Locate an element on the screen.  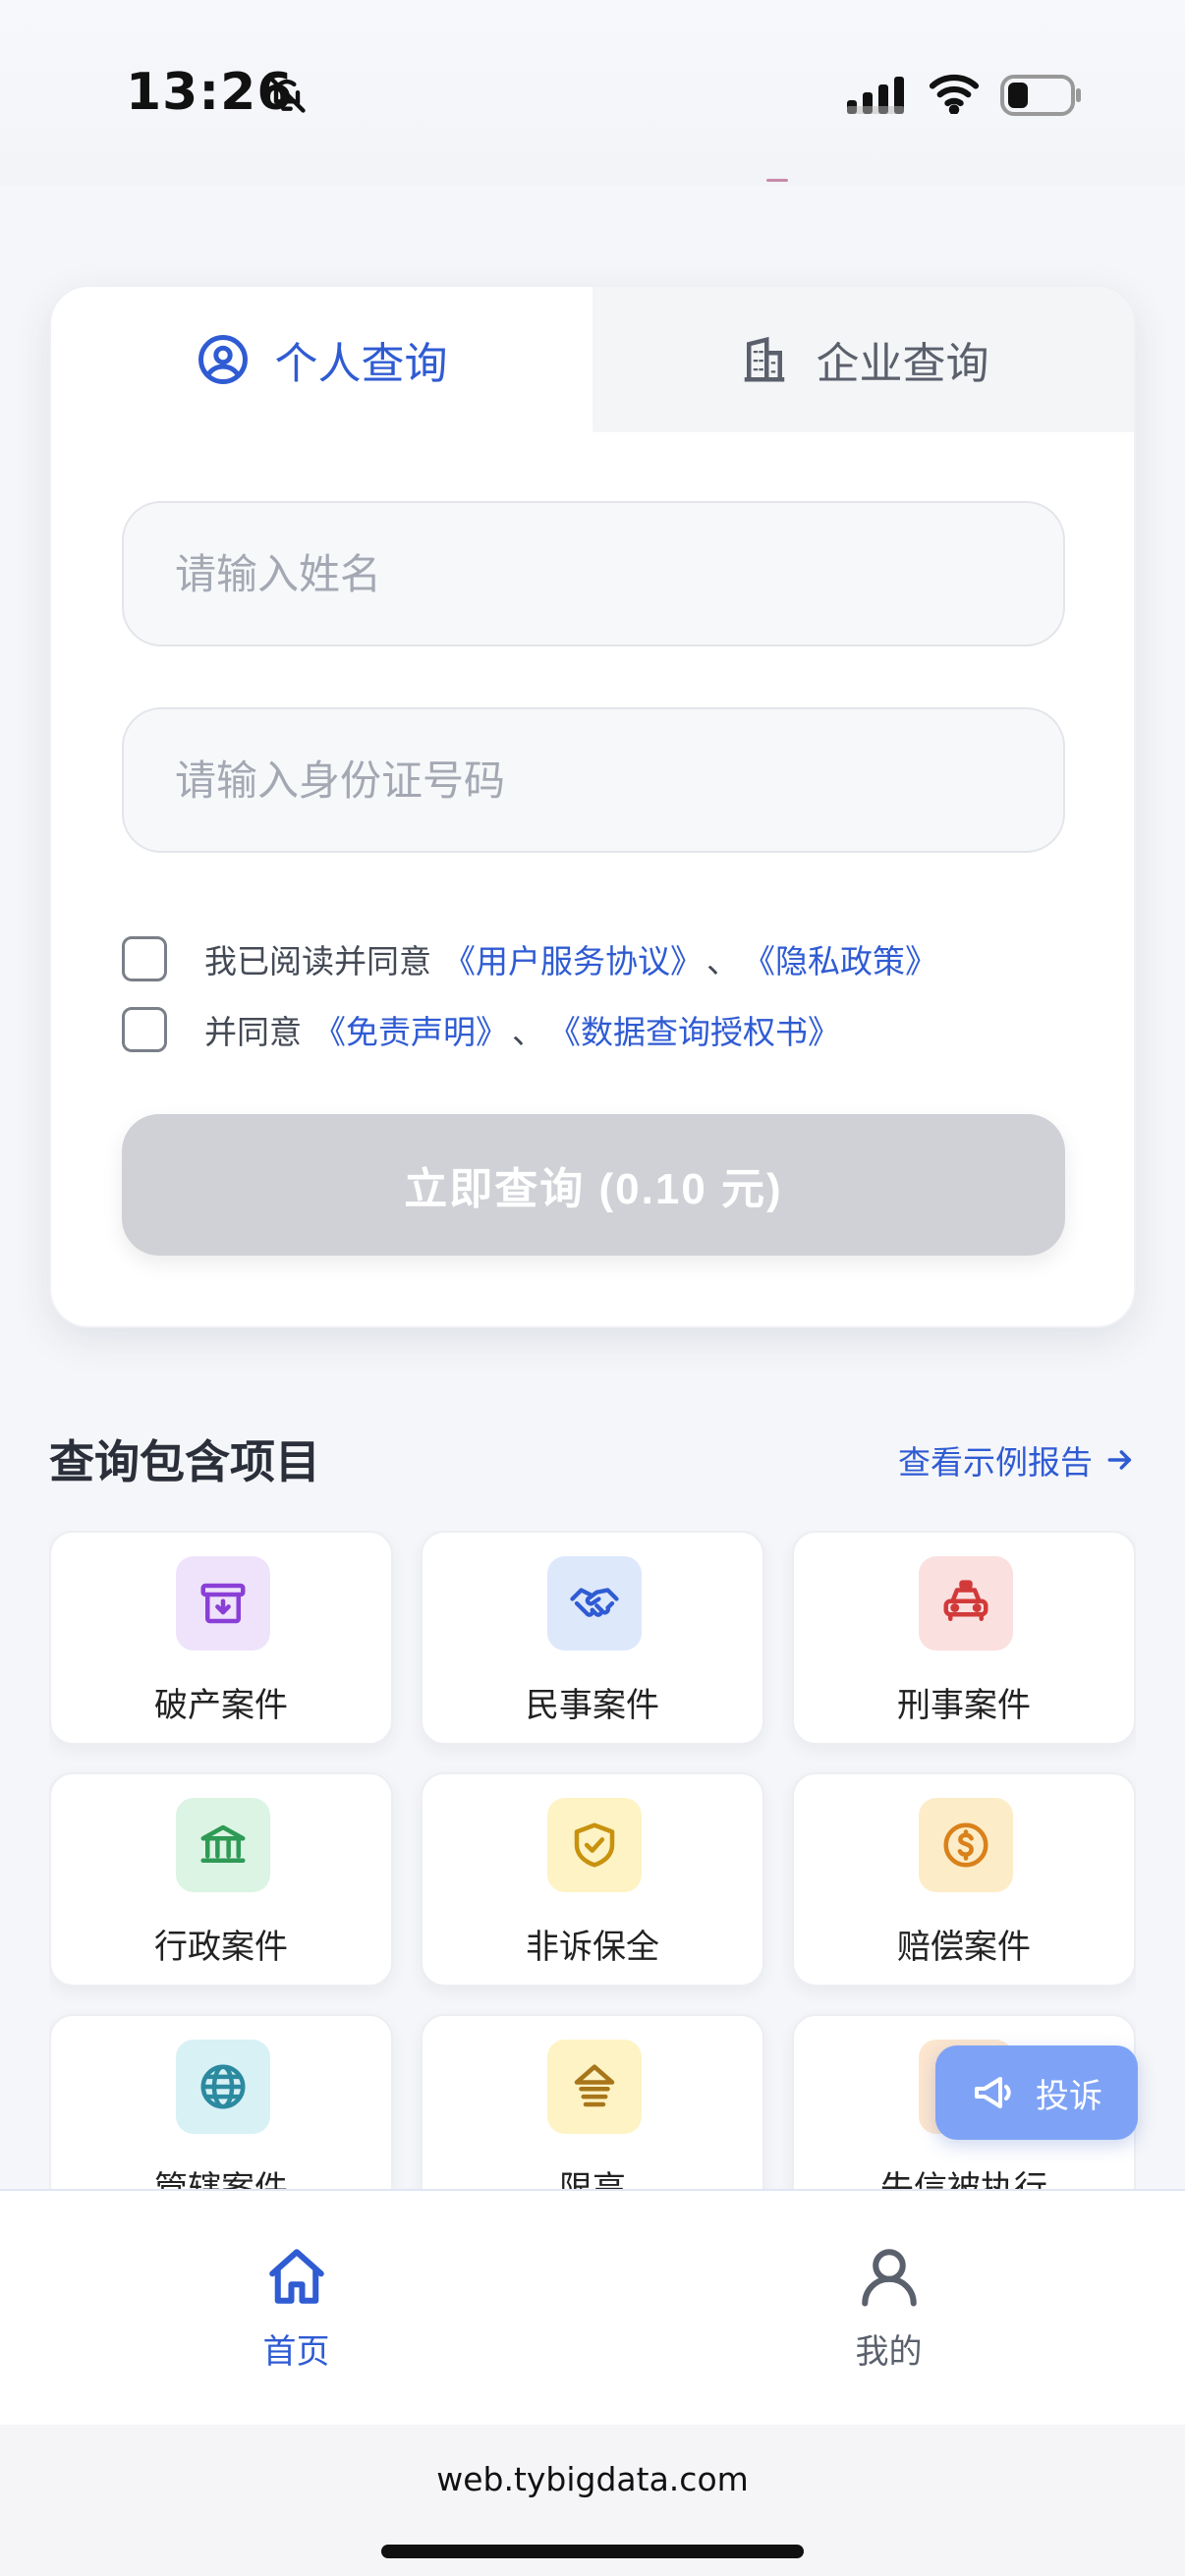
agreement-row-2: 并同意 《免责声明》 、 《数据查询授权书》 is located at coordinates (481, 1029).